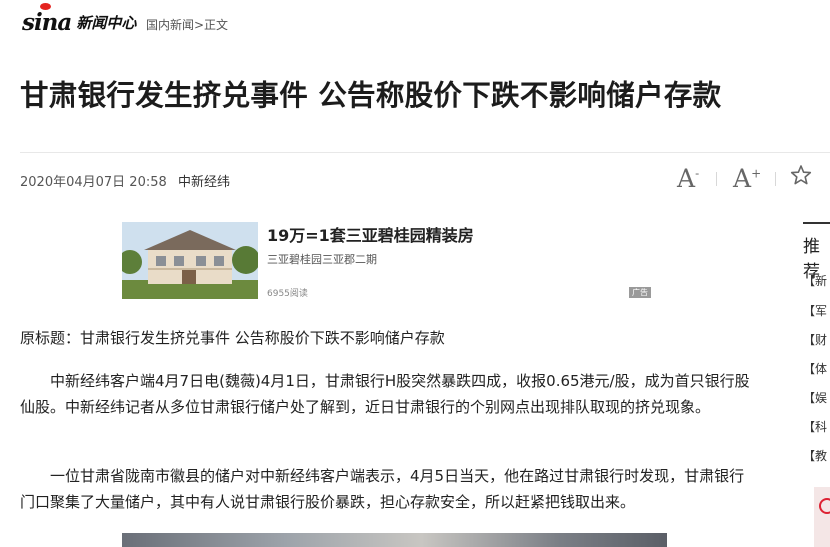  Describe the element at coordinates (815, 310) in the screenshot. I see `sidebar-item: 【军` at that location.